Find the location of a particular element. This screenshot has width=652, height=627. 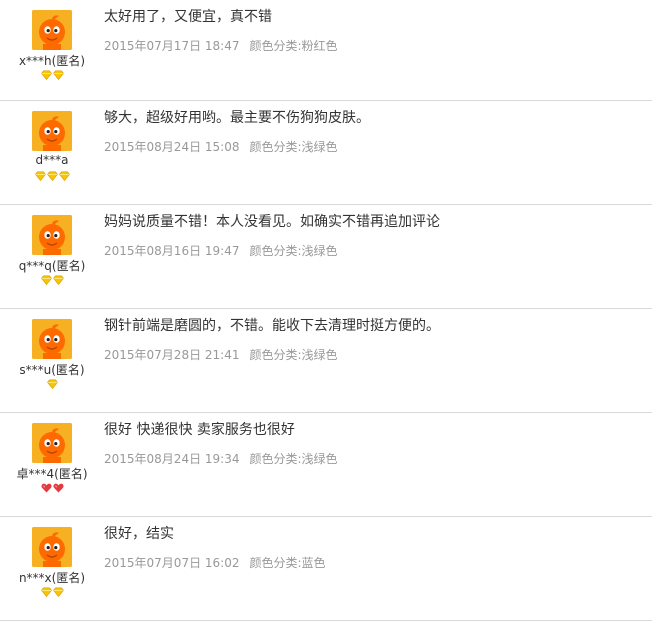

review-meta: 2015年08月16日 19:47 颜色分类:浅绿色 is located at coordinates (221, 250).